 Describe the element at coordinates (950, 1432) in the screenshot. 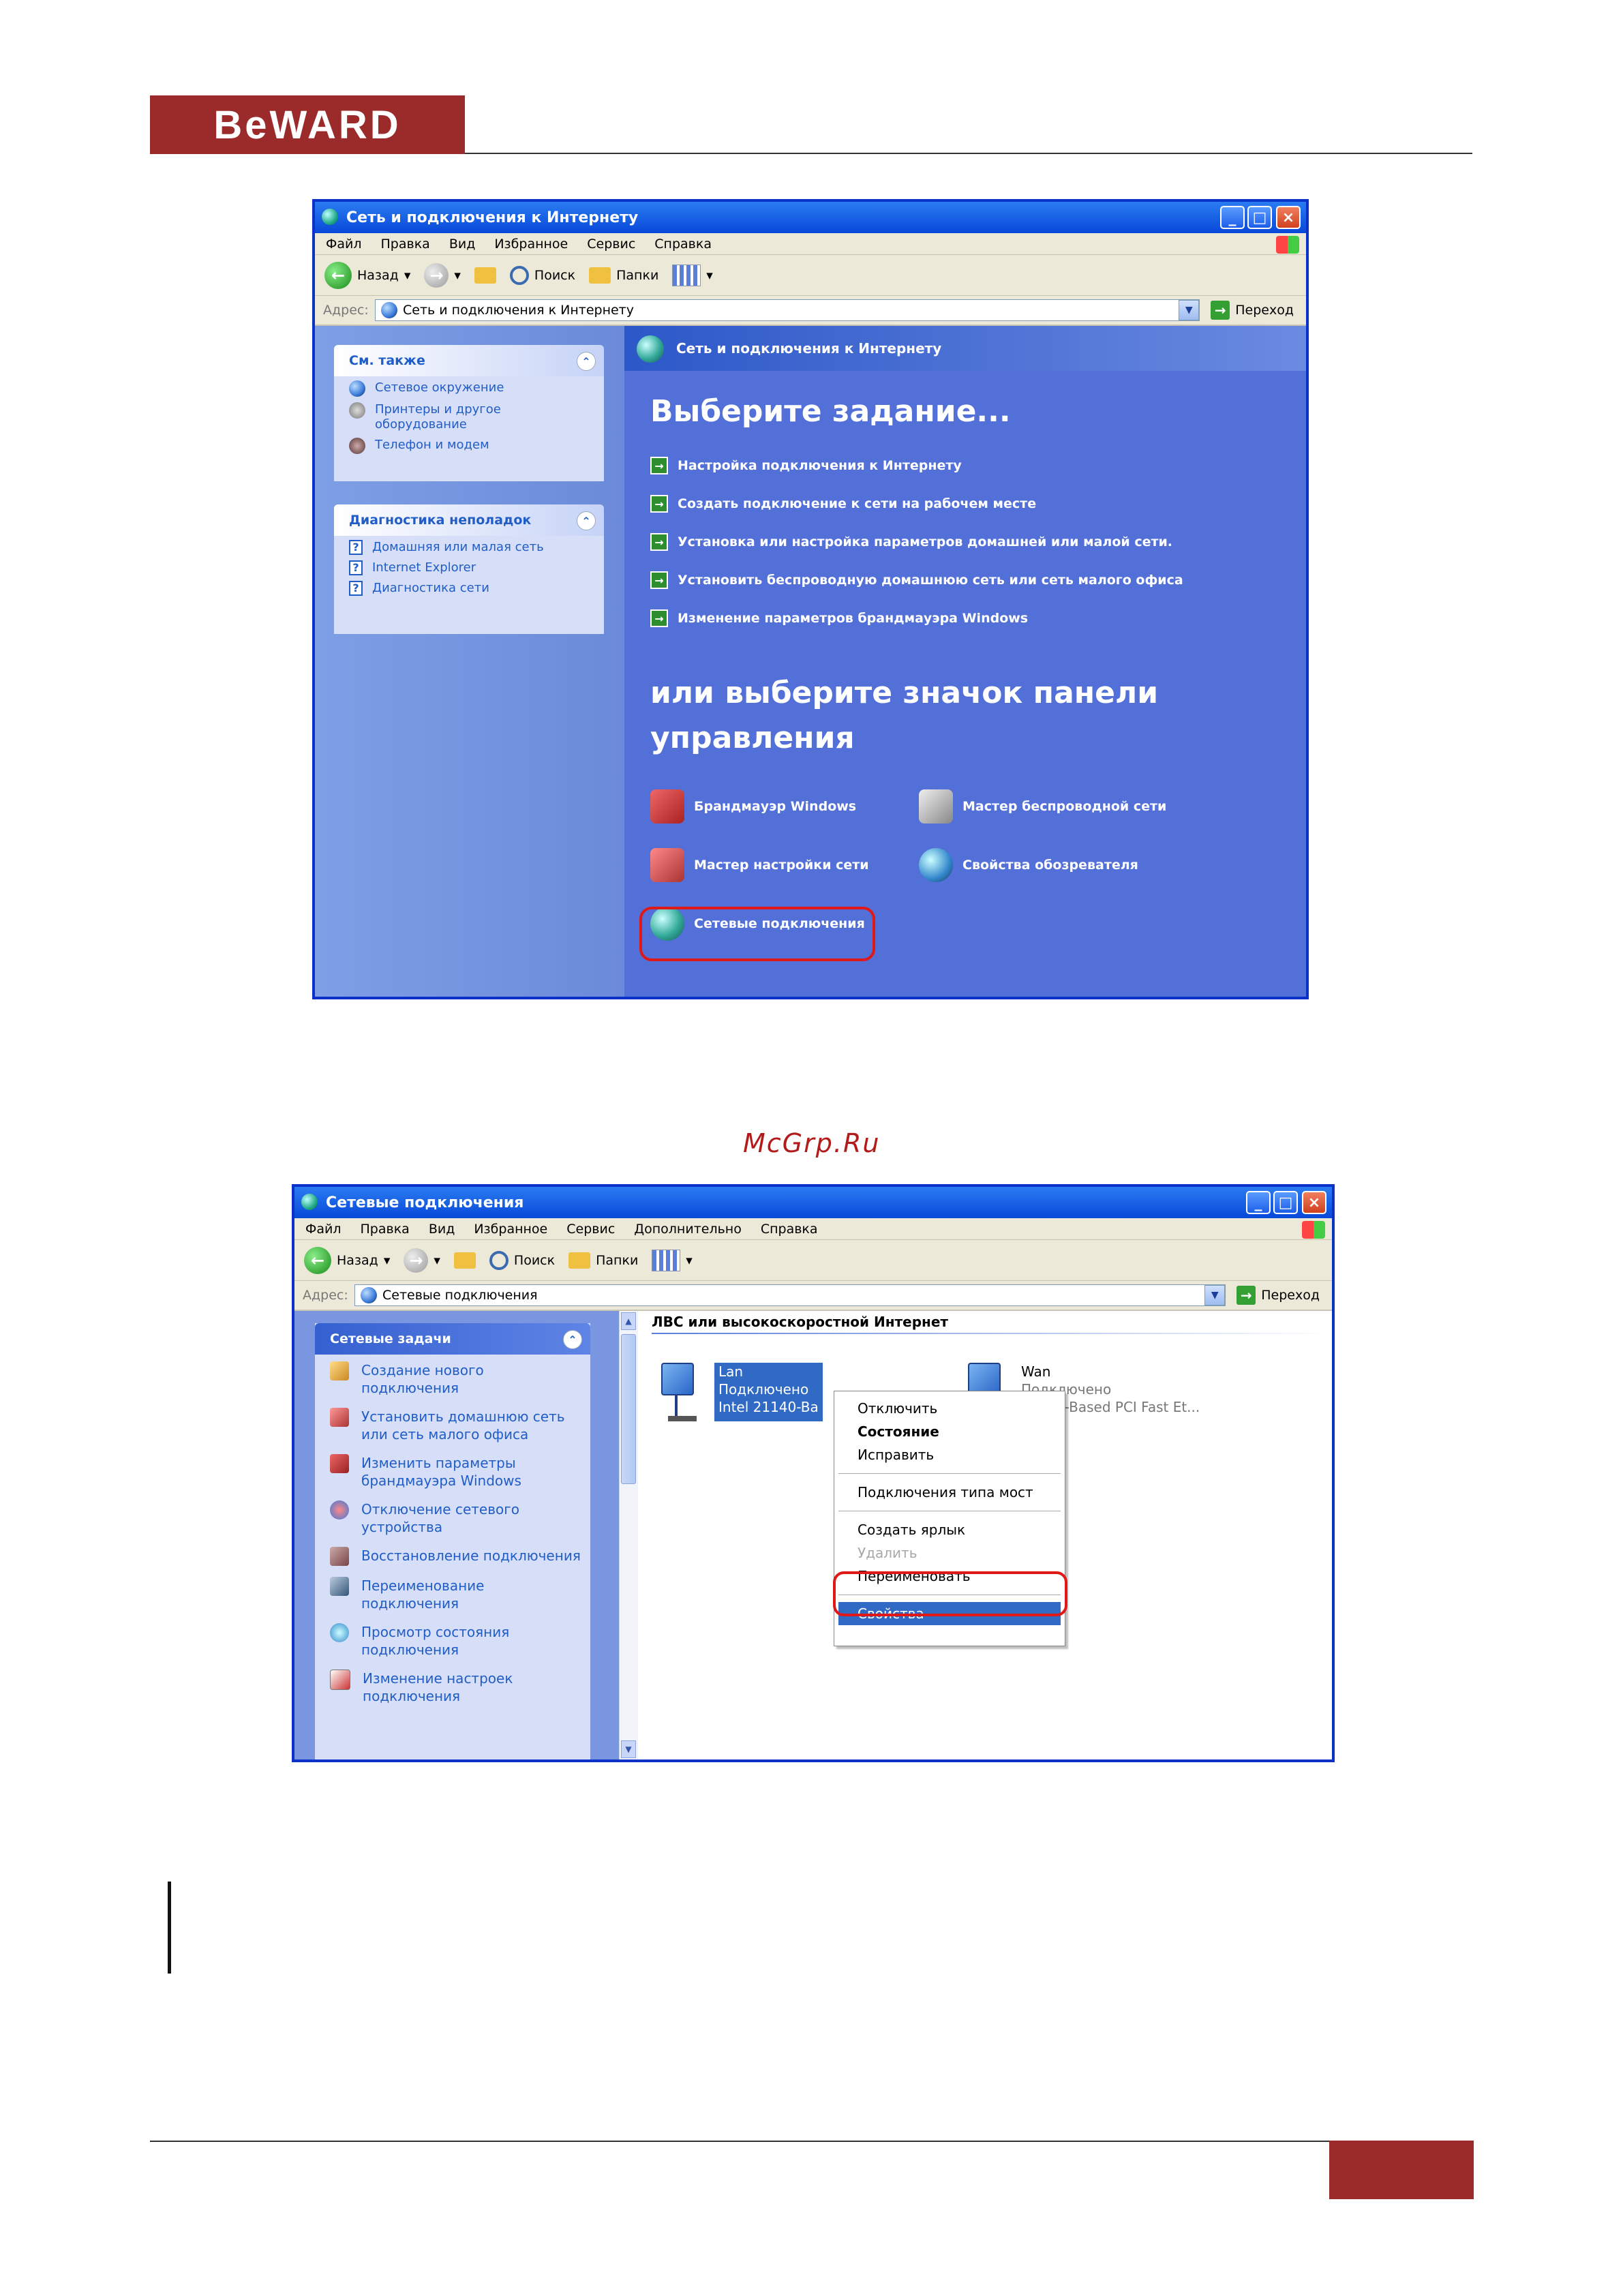

I see `menu-item-status: Состояние` at that location.